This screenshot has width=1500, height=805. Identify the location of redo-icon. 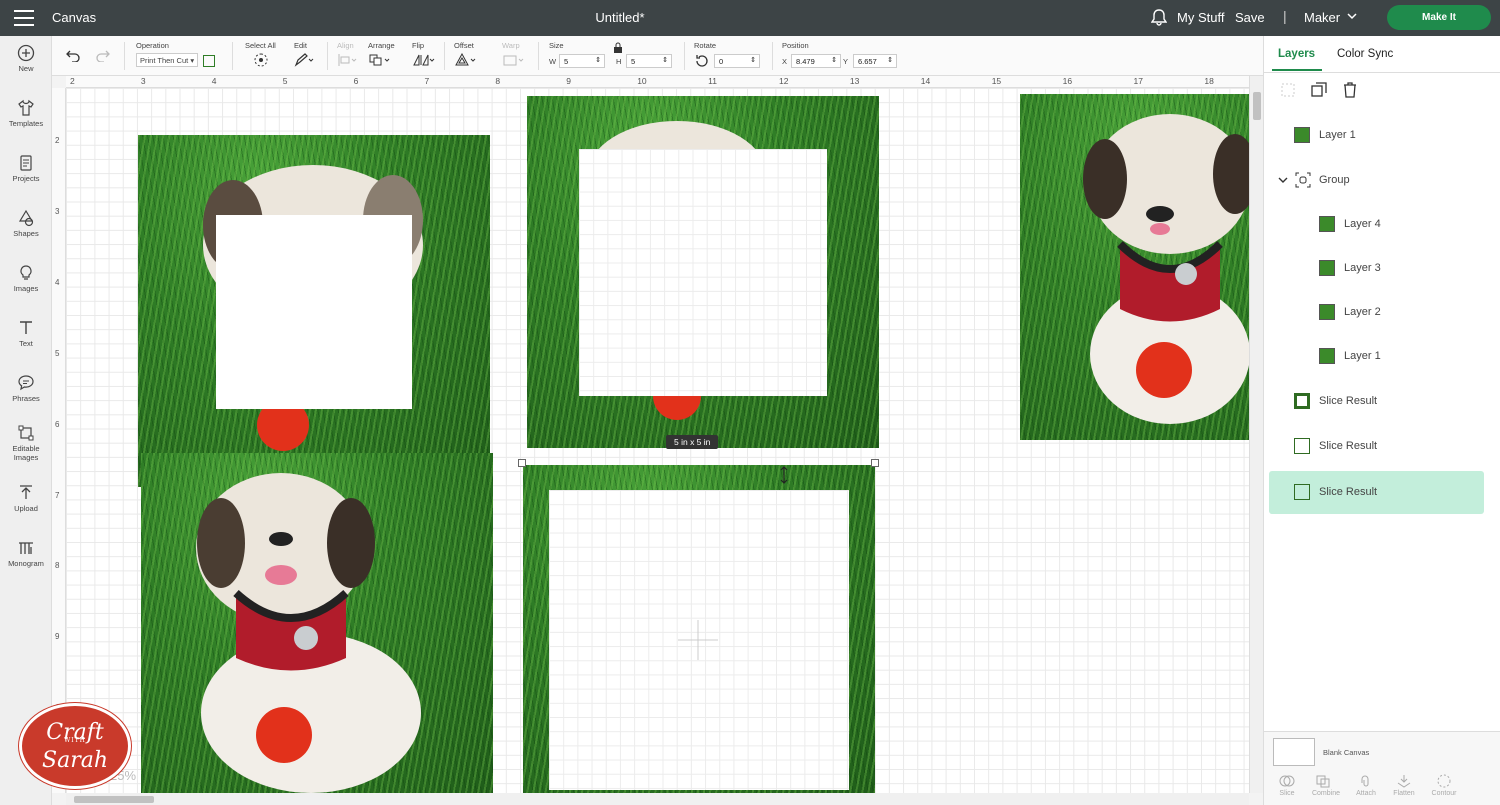
(103, 56).